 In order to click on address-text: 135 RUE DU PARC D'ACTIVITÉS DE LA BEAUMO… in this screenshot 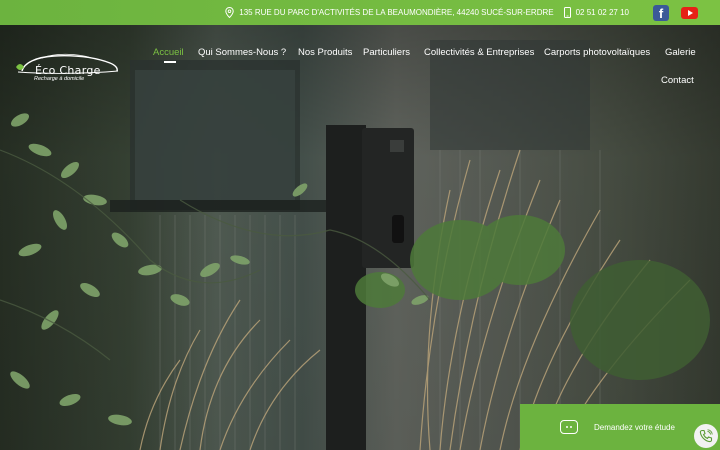, I will do `click(396, 12)`.